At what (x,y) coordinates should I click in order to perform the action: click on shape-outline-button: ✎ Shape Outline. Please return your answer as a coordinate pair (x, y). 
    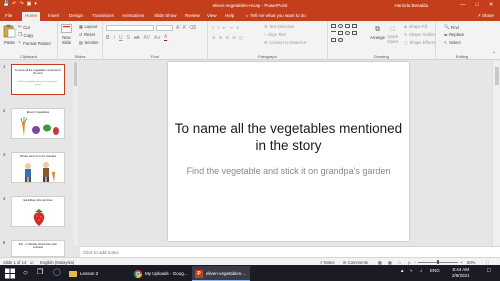
    Looking at the image, I should click on (420, 34).